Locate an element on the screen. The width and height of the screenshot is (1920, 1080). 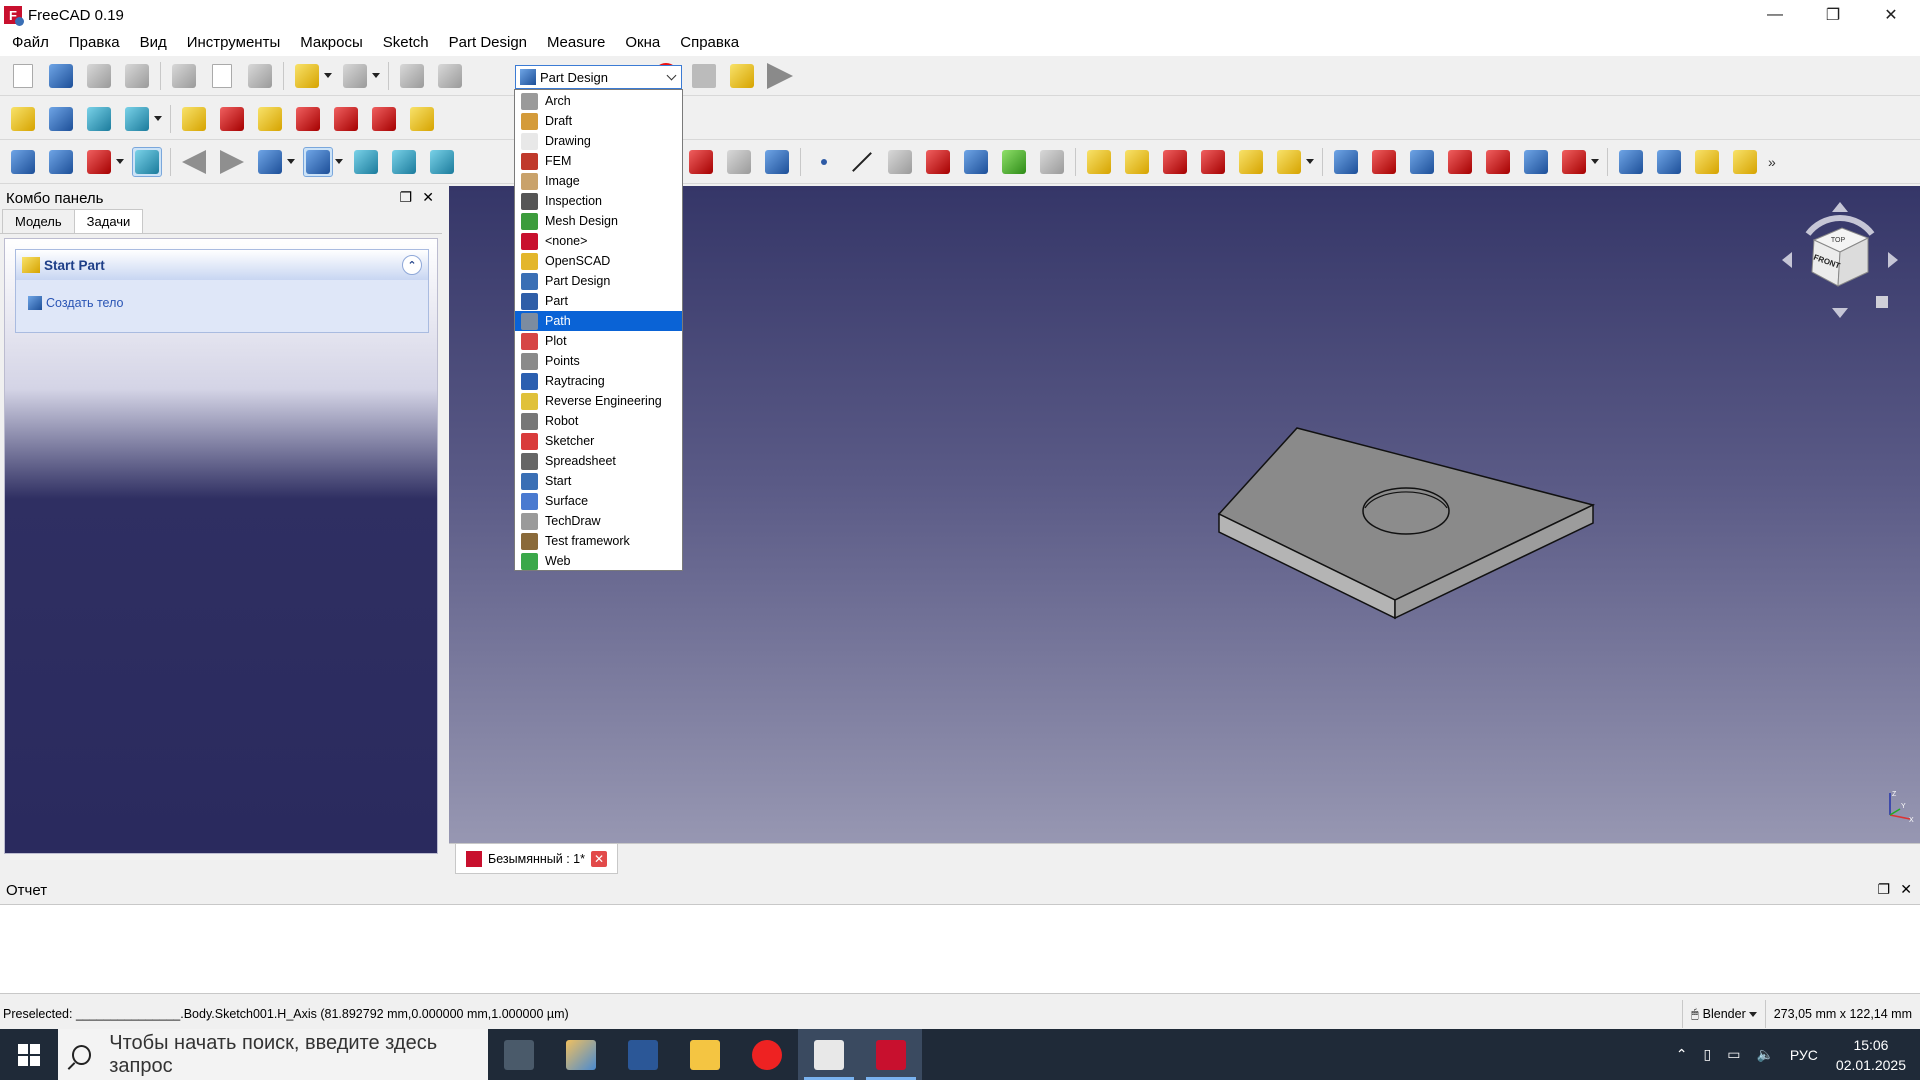
collapse-icon: ⌃ is located at coordinates (412, 265).